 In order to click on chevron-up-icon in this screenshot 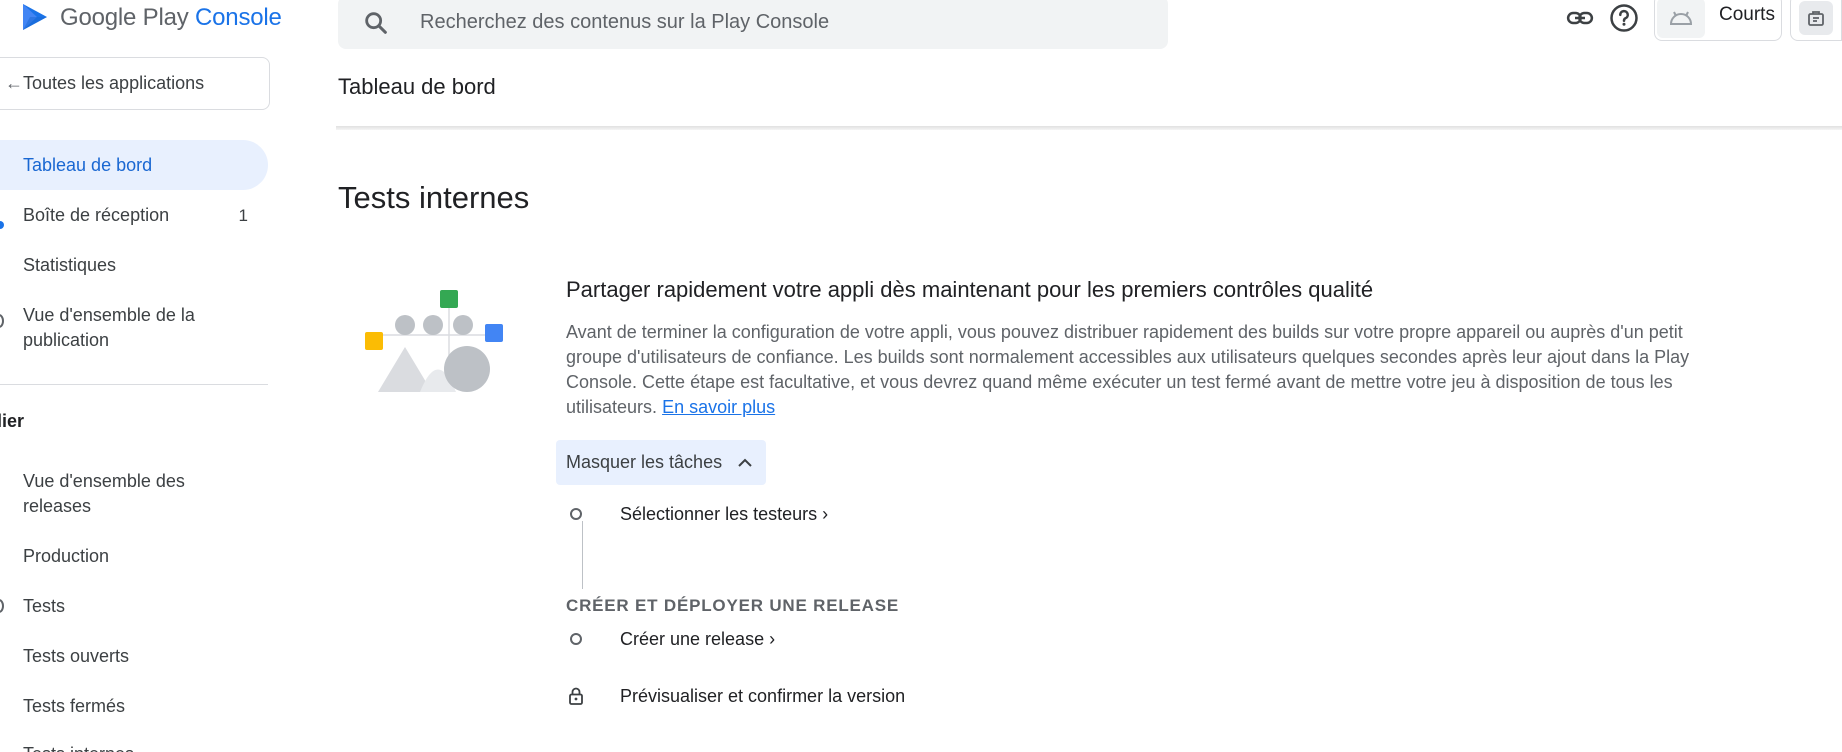, I will do `click(745, 462)`.